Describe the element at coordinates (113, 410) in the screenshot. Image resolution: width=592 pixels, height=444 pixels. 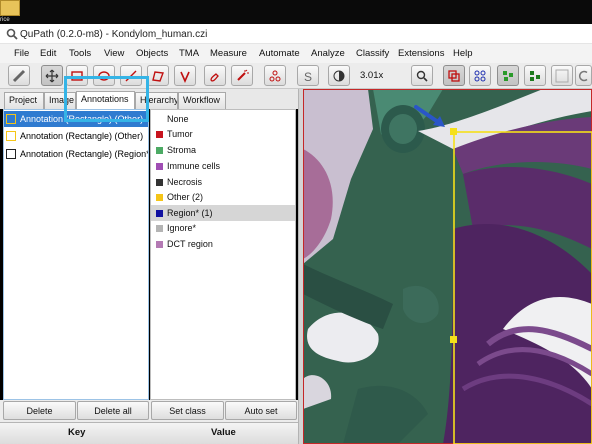
I see `delete-all-button: Delete all` at that location.